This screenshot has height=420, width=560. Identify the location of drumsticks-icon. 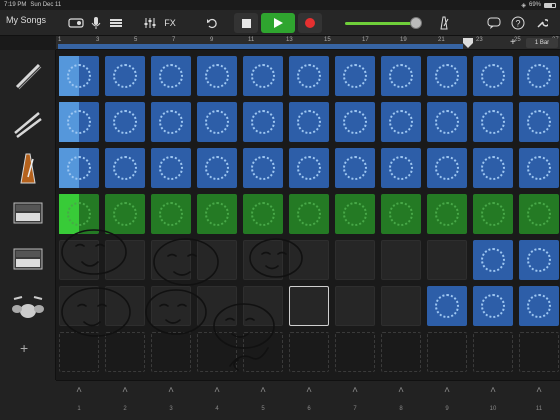
(28, 122).